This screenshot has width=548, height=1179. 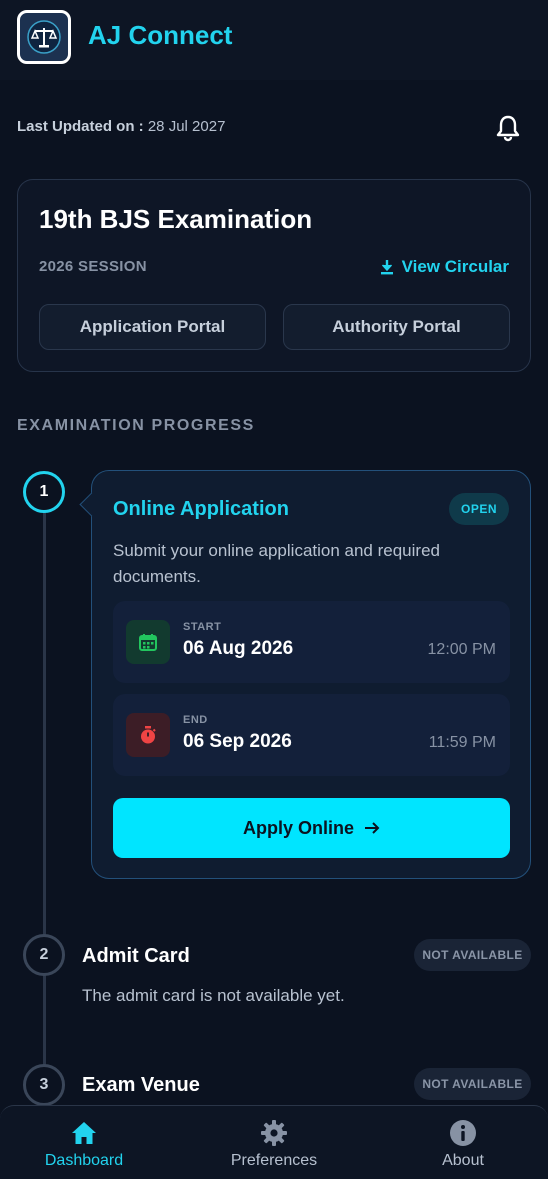 What do you see at coordinates (152, 327) in the screenshot?
I see `application-portal-button: Application Portal` at bounding box center [152, 327].